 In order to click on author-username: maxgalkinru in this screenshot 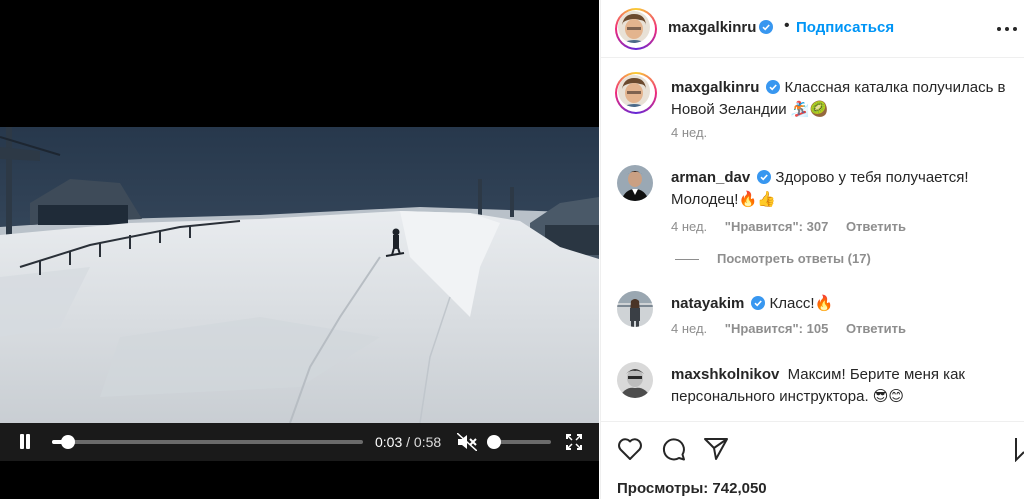, I will do `click(721, 28)`.